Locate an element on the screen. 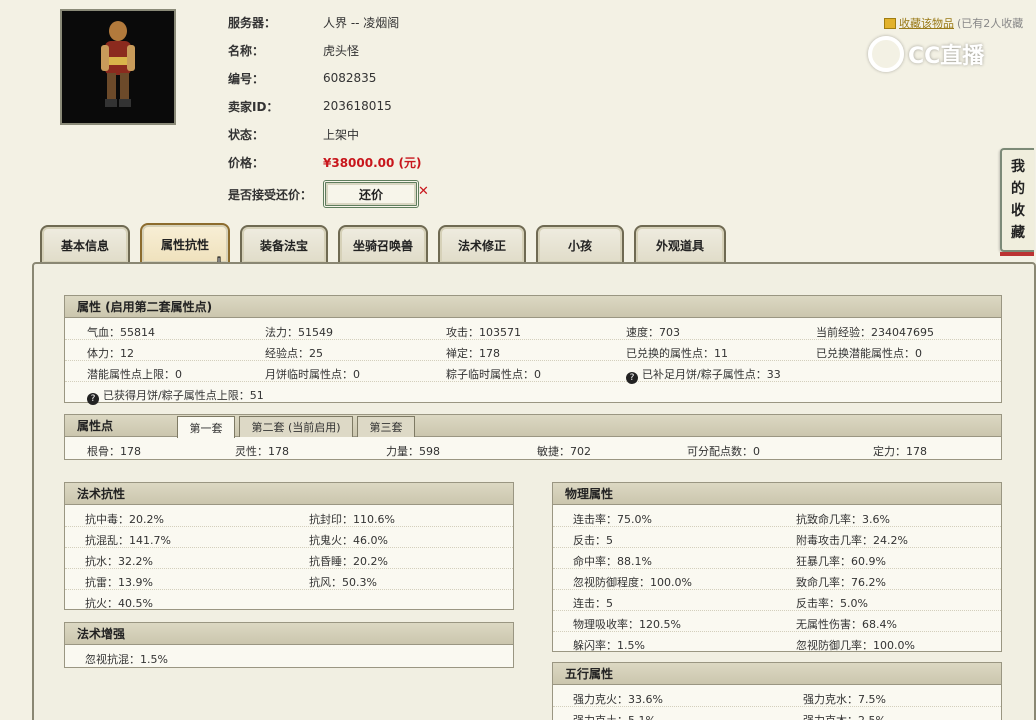  current-exp-value: 当前经验：234047695 is located at coordinates (875, 332).